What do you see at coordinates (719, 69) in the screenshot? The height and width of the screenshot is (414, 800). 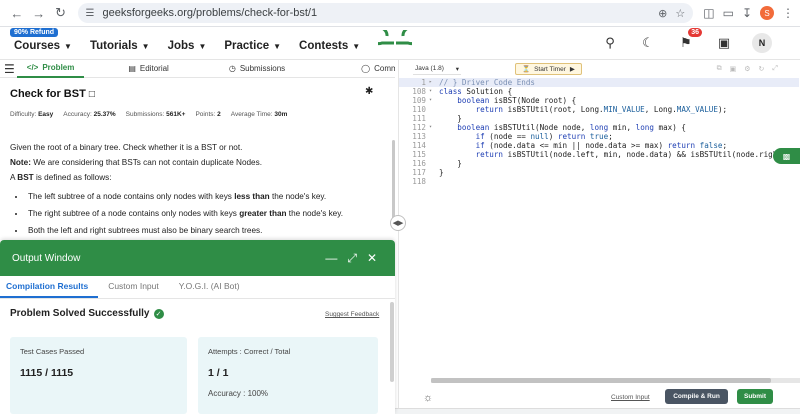 I see `copy-icon: ⧉` at bounding box center [719, 69].